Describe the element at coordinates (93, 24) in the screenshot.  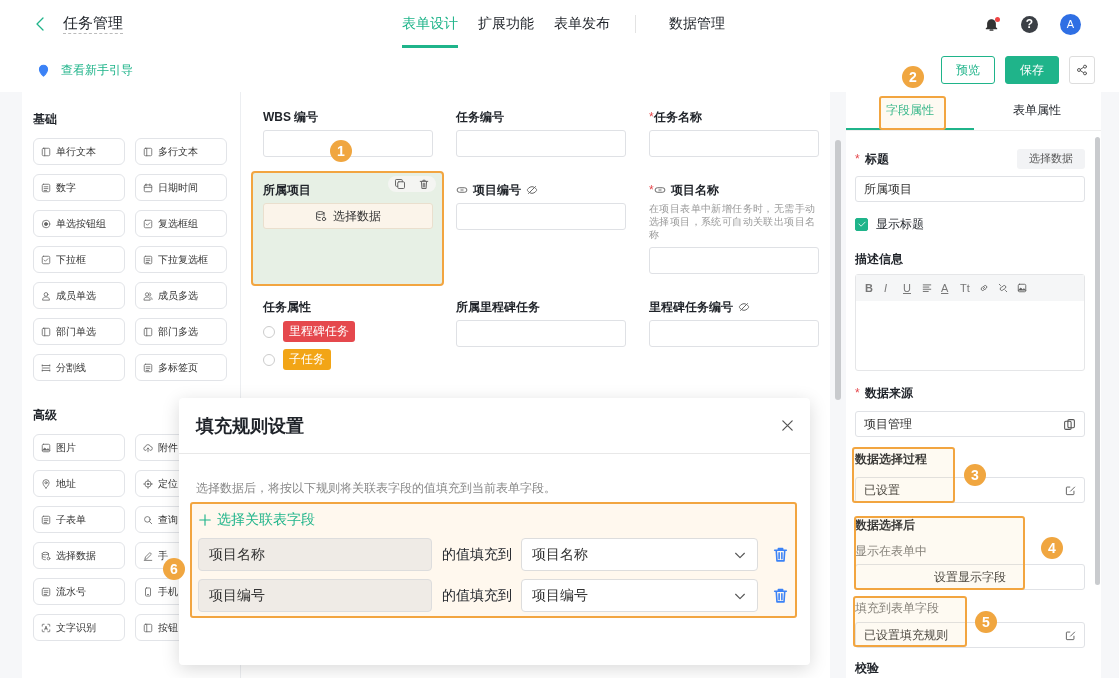
I see `app-title: 任务管理` at that location.